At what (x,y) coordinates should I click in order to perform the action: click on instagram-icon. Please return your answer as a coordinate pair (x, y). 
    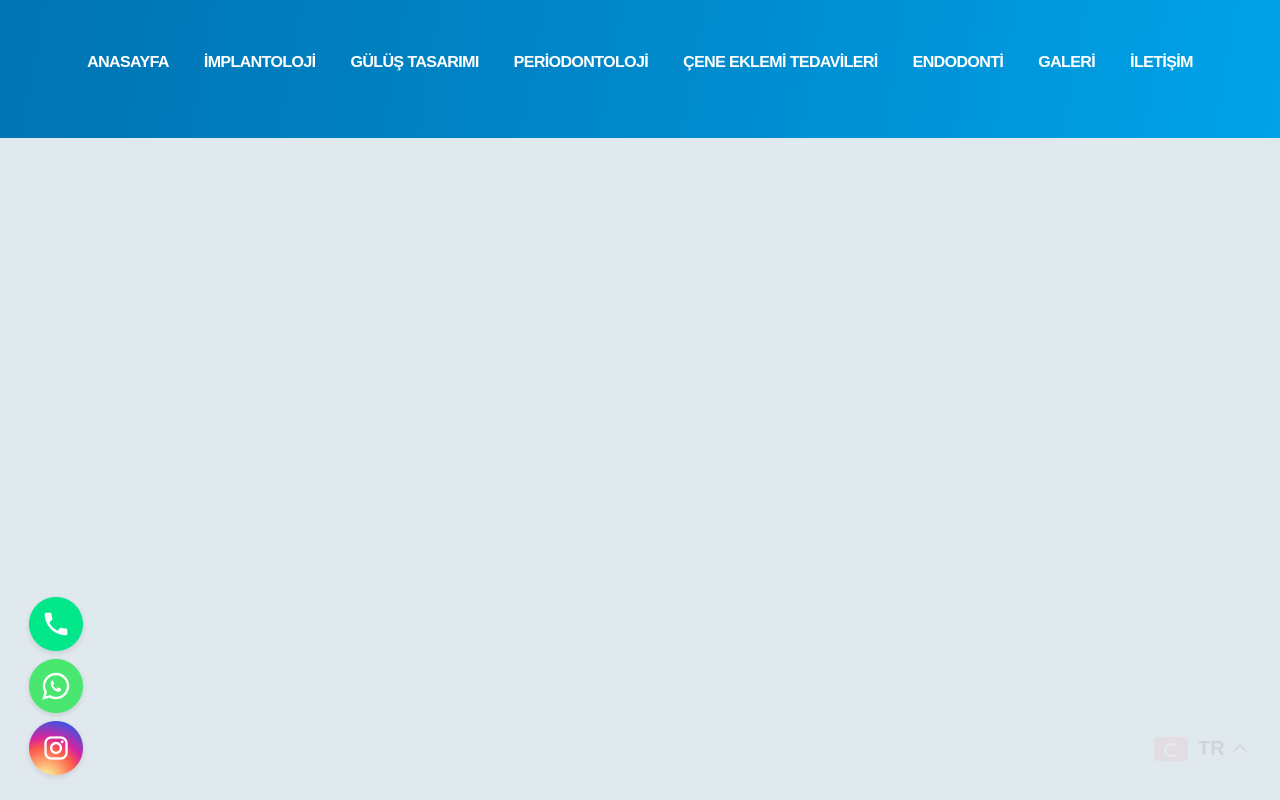
    Looking at the image, I should click on (56, 748).